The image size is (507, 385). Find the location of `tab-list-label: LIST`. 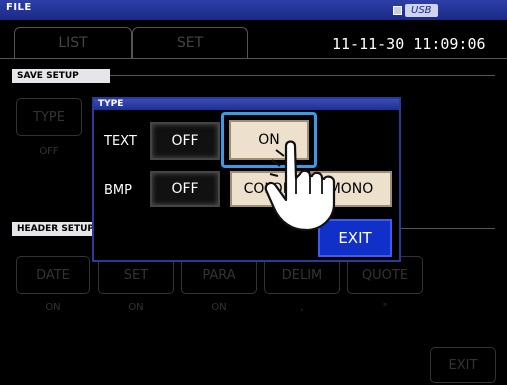

tab-list-label: LIST is located at coordinates (73, 43).